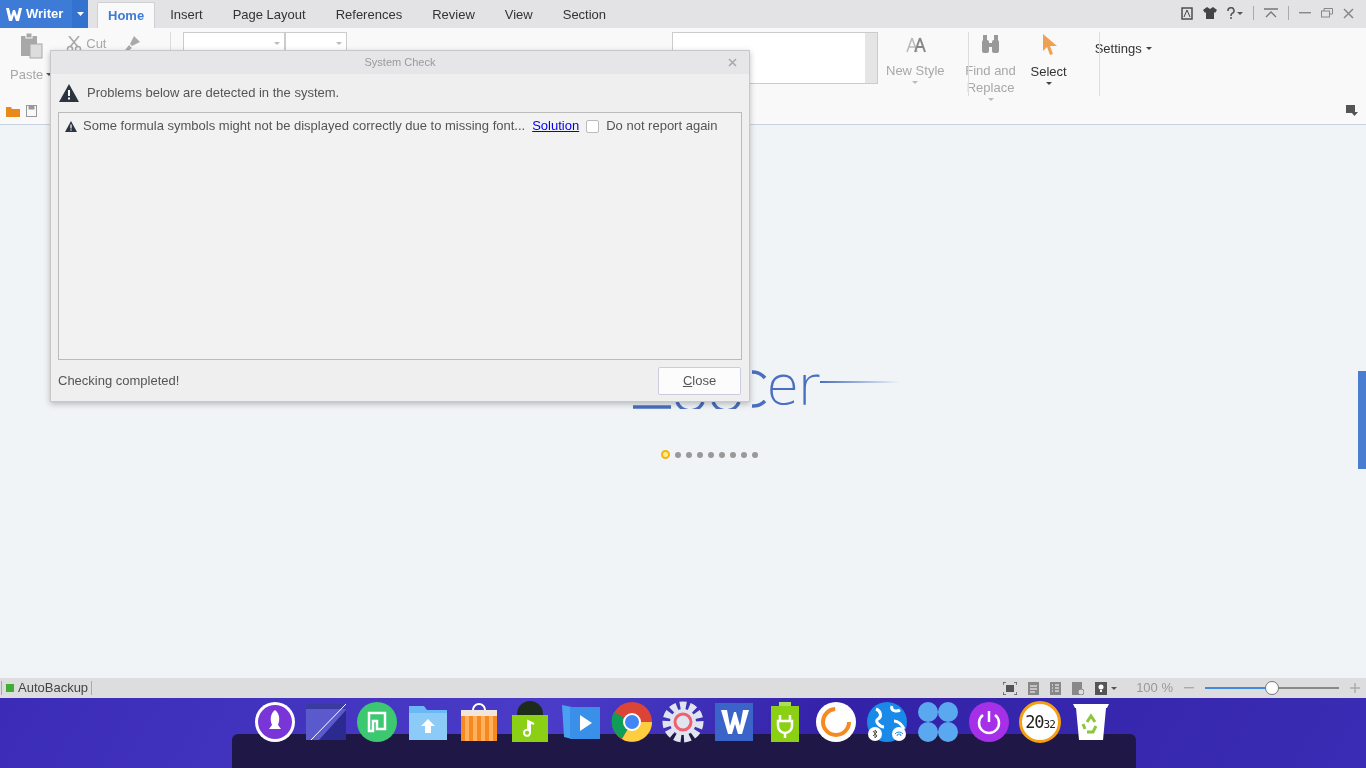 Image resolution: width=1366 pixels, height=768 pixels. What do you see at coordinates (326, 722) in the screenshot?
I see `window-icon` at bounding box center [326, 722].